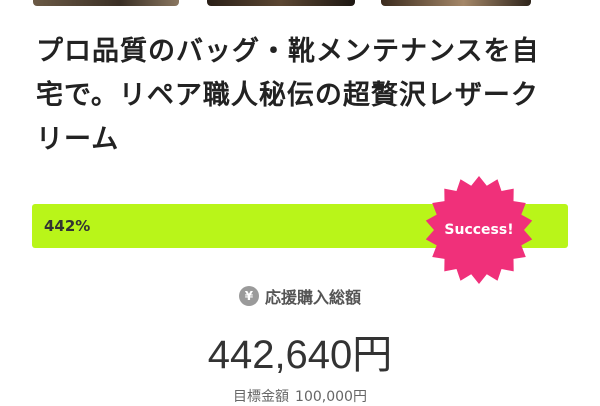  What do you see at coordinates (331, 397) in the screenshot?
I see `goal-amount: 100,000円` at bounding box center [331, 397].